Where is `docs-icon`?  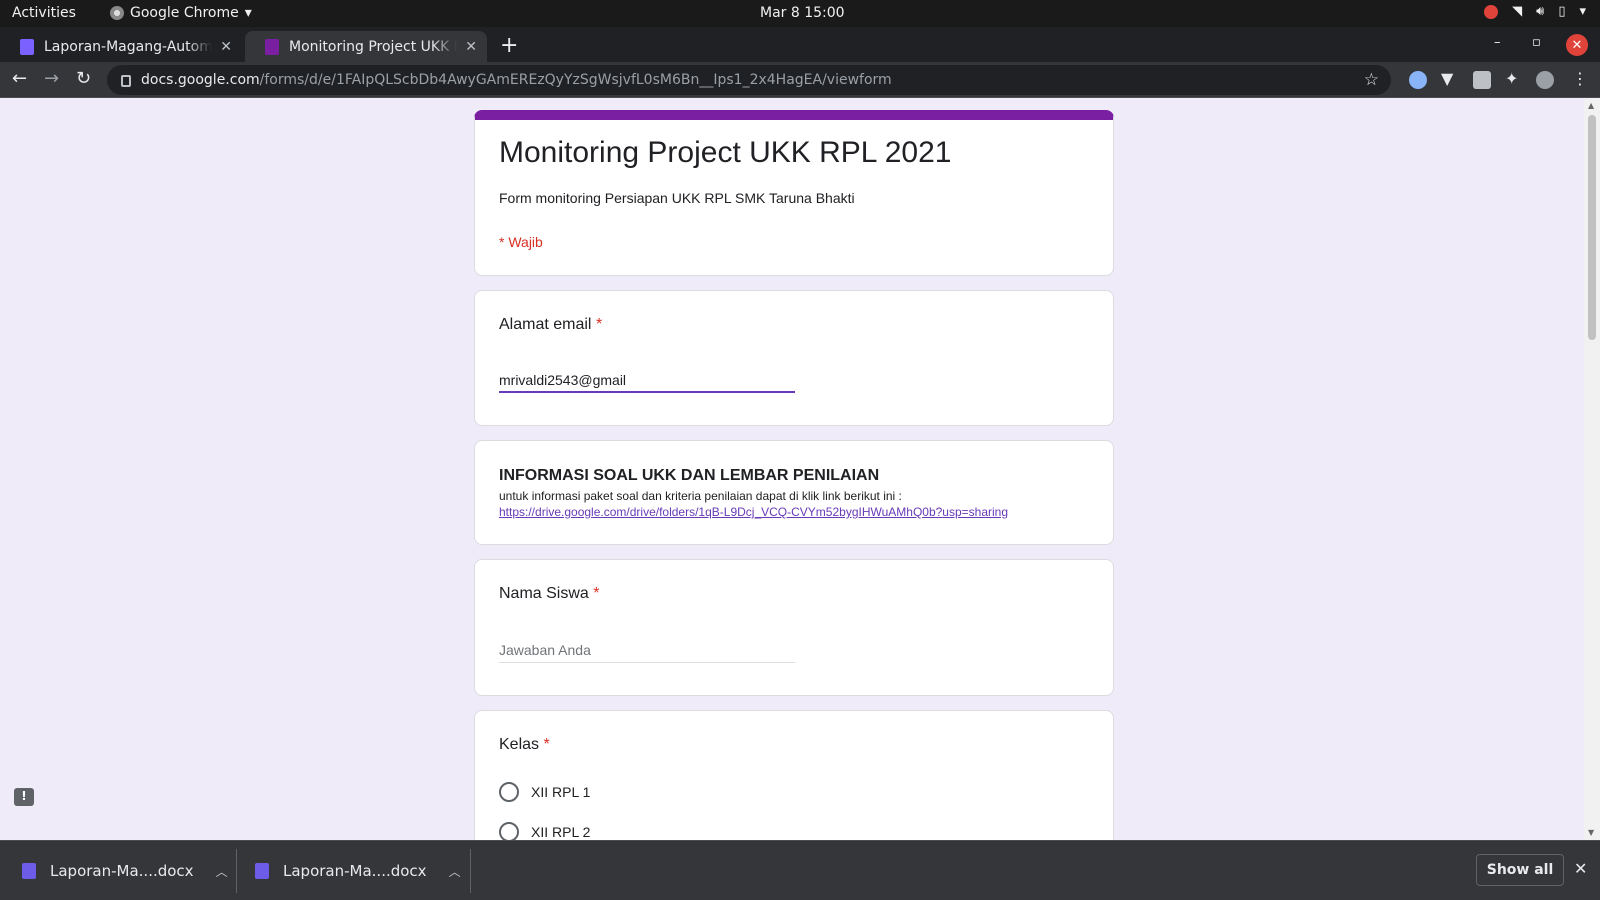
docs-icon is located at coordinates (27, 46).